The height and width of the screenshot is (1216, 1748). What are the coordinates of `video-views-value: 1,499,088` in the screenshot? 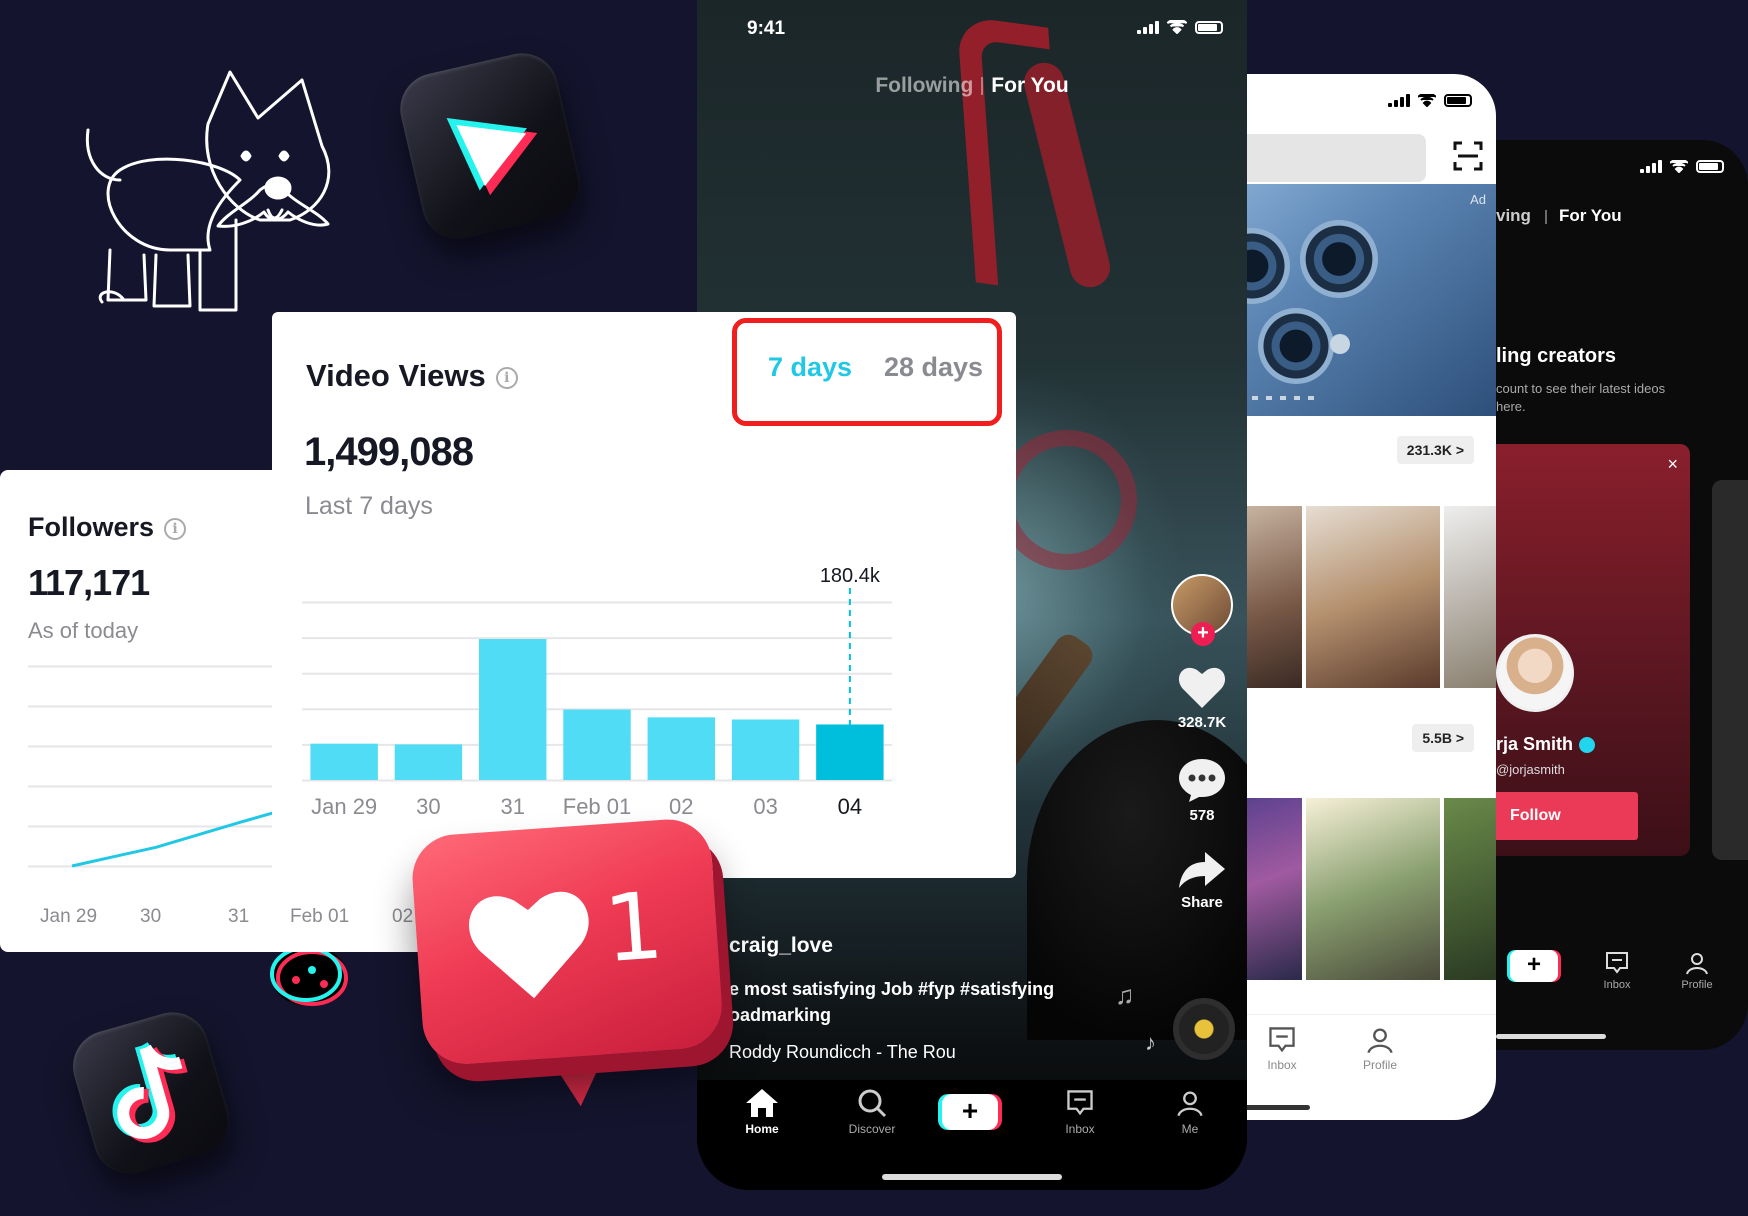 It's located at (389, 452).